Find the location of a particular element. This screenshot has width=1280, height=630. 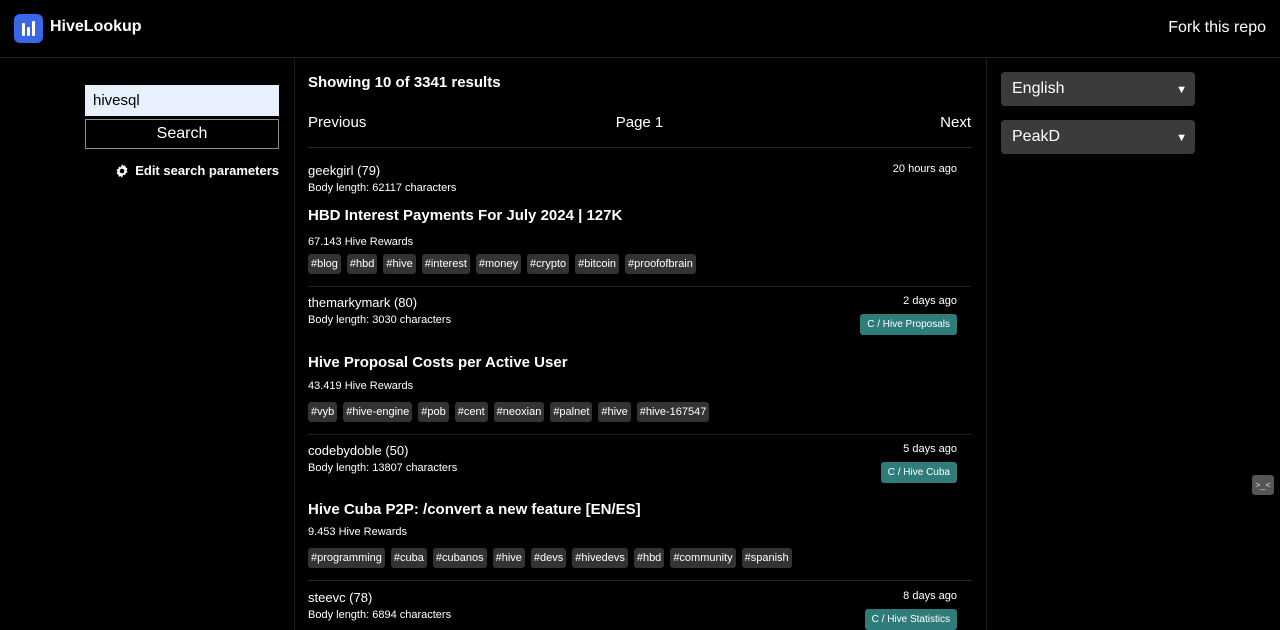

post-author: geekgirl (79) is located at coordinates (344, 170).